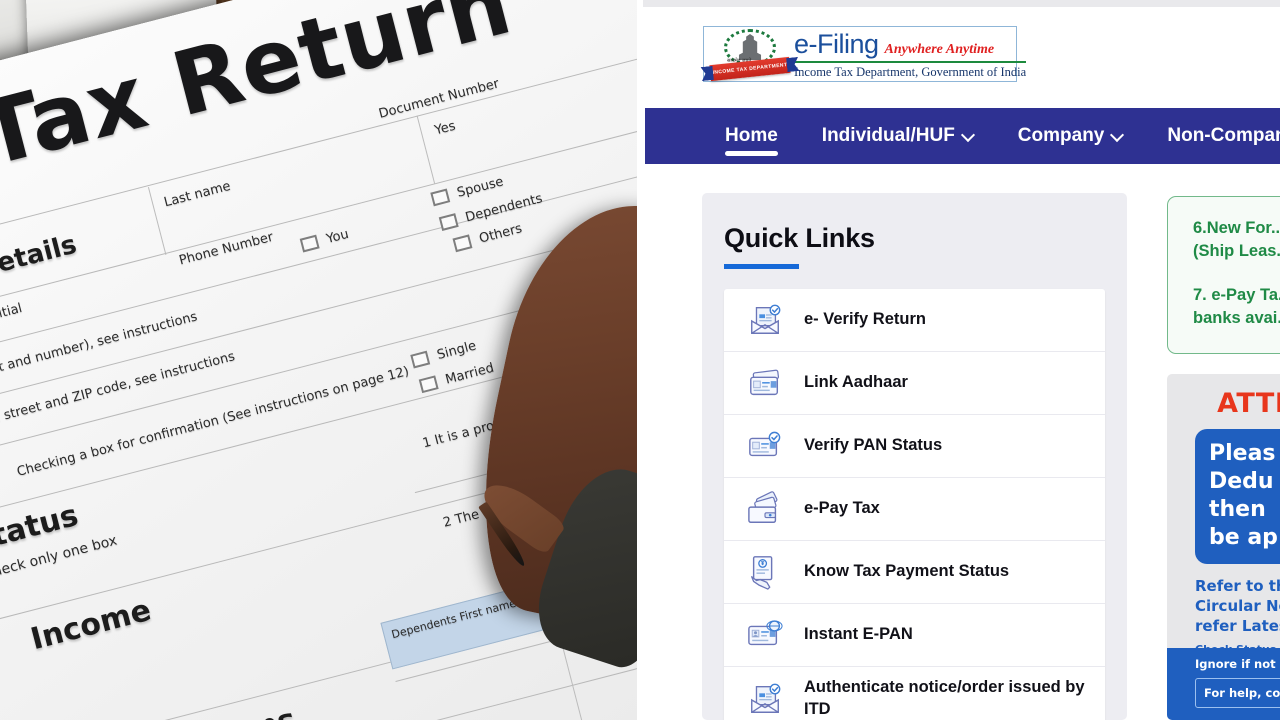 The width and height of the screenshot is (1280, 720). Describe the element at coordinates (910, 61) in the screenshot. I see `logo-divider` at that location.